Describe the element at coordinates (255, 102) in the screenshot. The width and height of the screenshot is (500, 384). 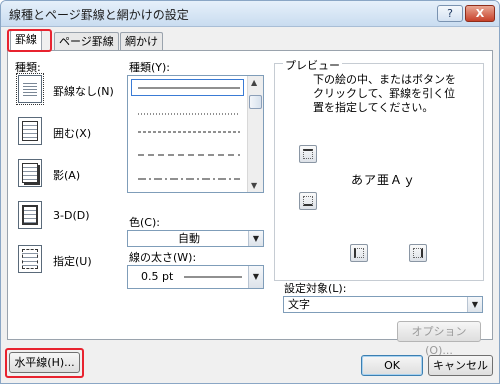
I see `scroll-thumb` at that location.